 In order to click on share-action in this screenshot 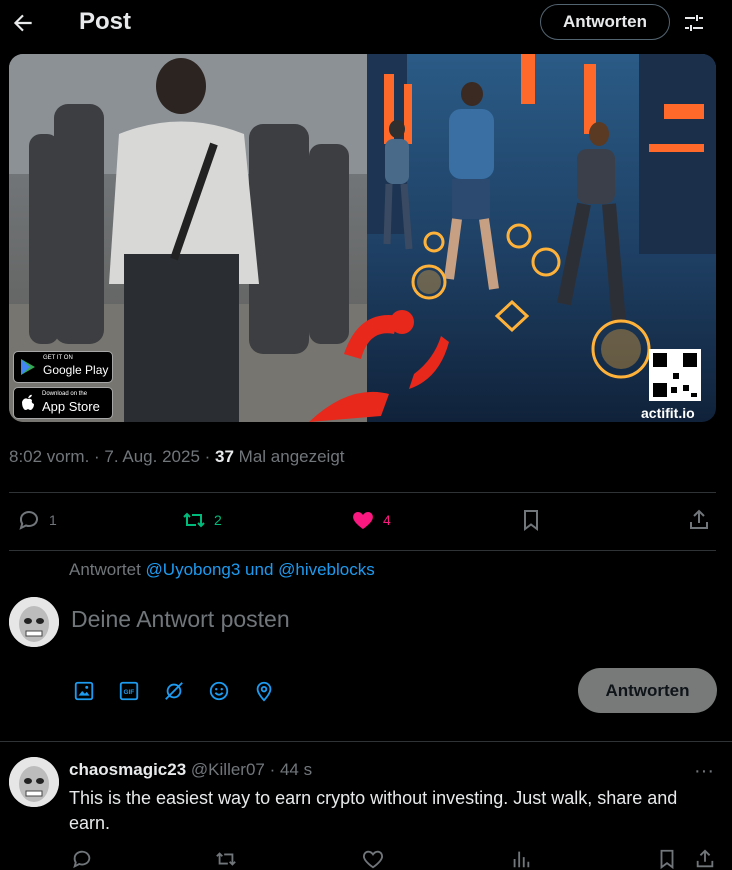, I will do `click(703, 520)`.